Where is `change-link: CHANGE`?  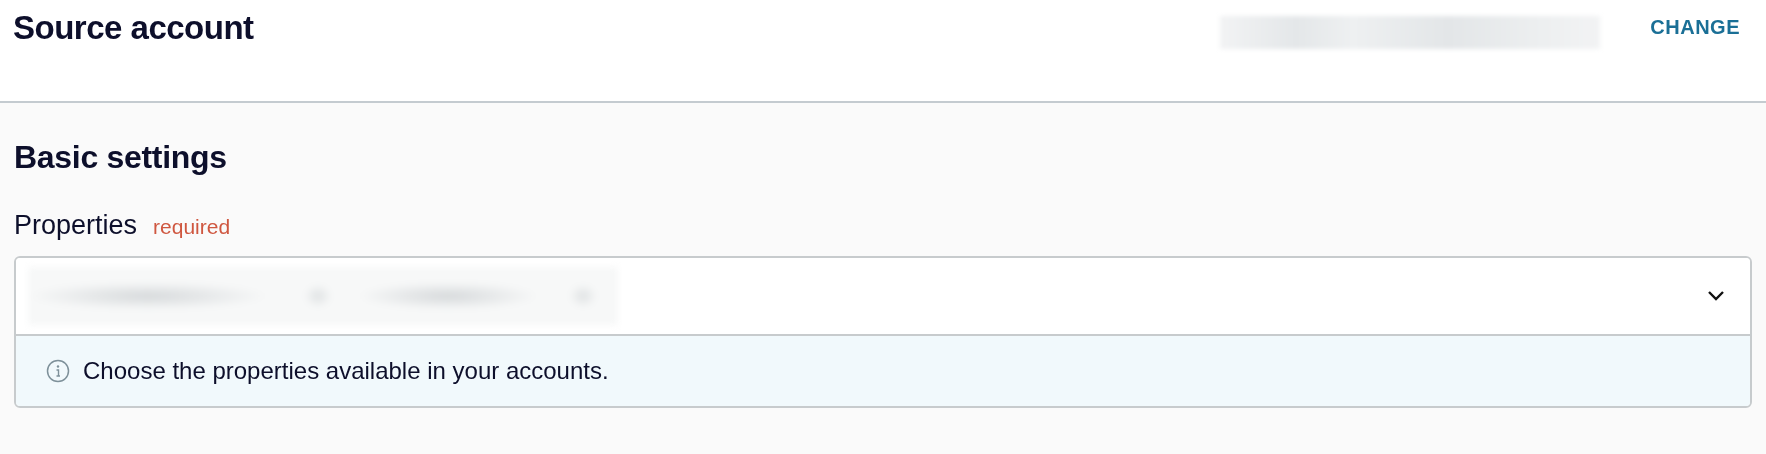 change-link: CHANGE is located at coordinates (1695, 27).